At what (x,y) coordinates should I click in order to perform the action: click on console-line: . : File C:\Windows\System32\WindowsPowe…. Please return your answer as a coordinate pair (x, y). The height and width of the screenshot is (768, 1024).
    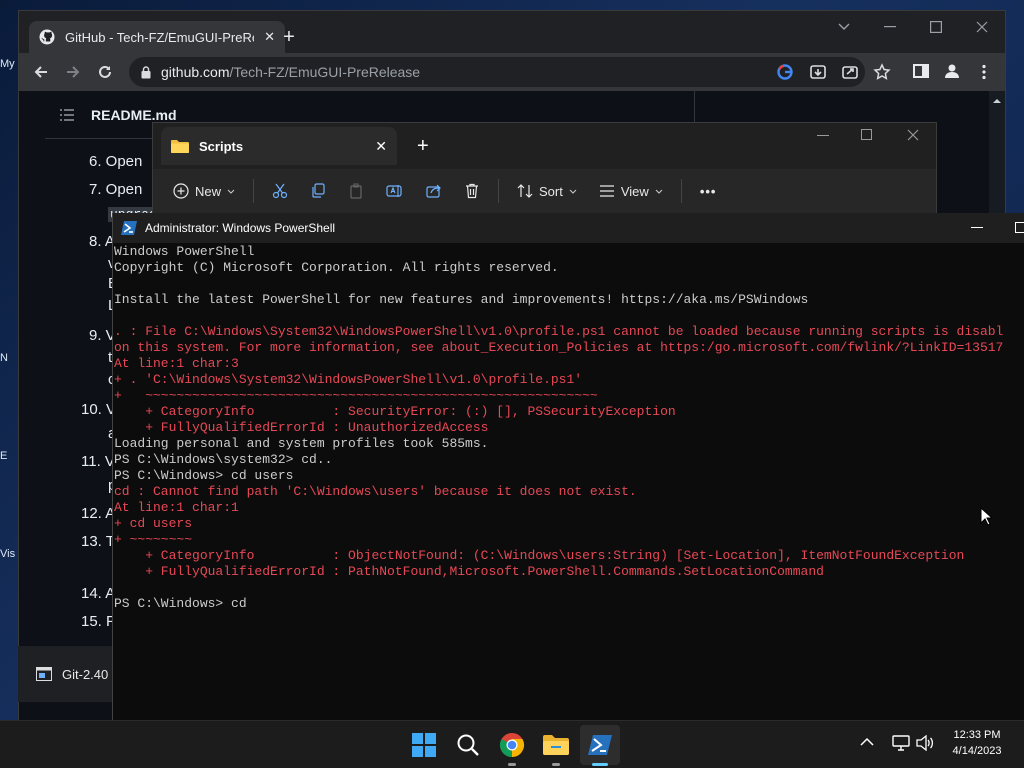
    Looking at the image, I should click on (559, 331).